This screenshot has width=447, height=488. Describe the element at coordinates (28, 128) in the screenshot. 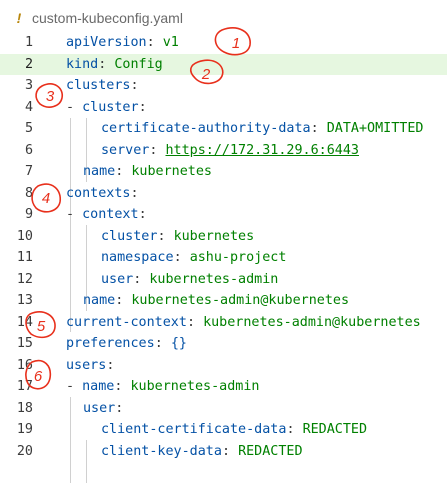

I see `line-number: 5` at that location.